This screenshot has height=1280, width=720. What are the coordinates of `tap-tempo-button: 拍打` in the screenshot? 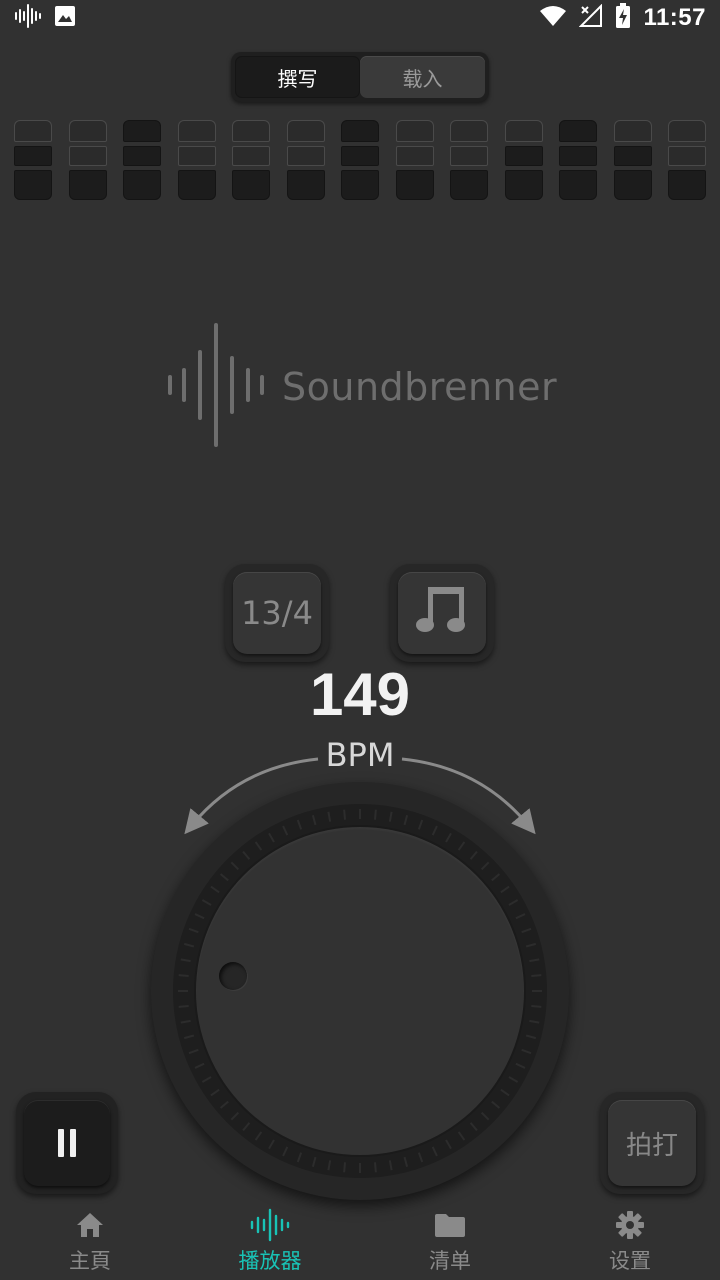 It's located at (652, 1143).